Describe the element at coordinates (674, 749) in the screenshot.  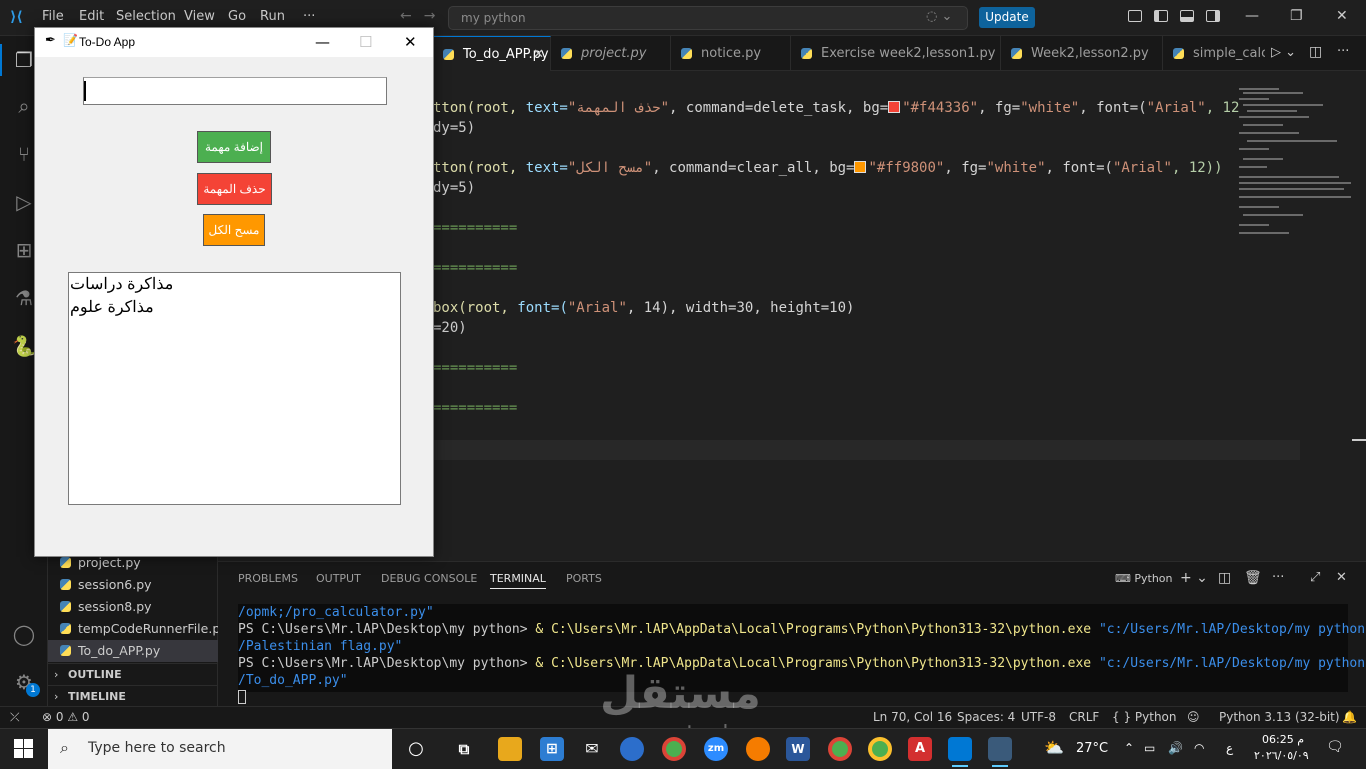
I see `chrome-icon` at that location.